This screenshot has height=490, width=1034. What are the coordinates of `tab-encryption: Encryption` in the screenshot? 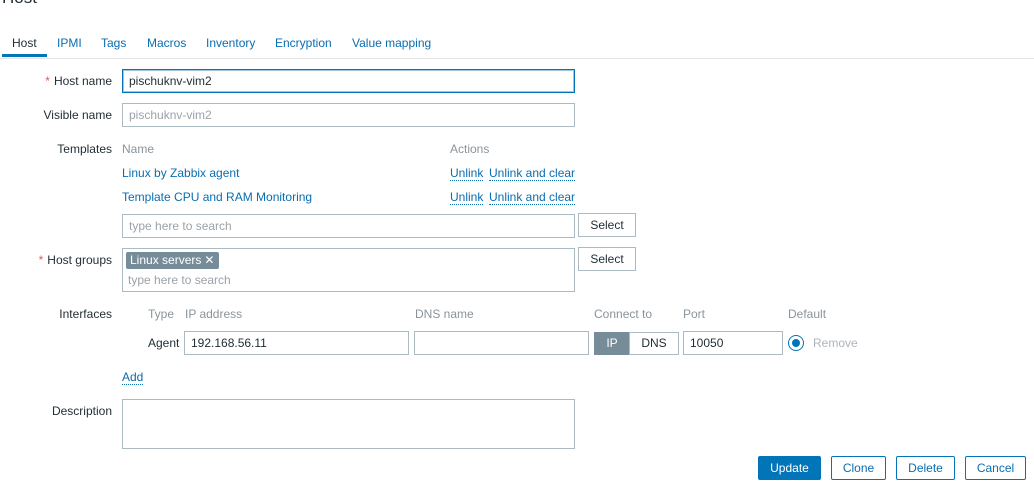 It's located at (303, 43).